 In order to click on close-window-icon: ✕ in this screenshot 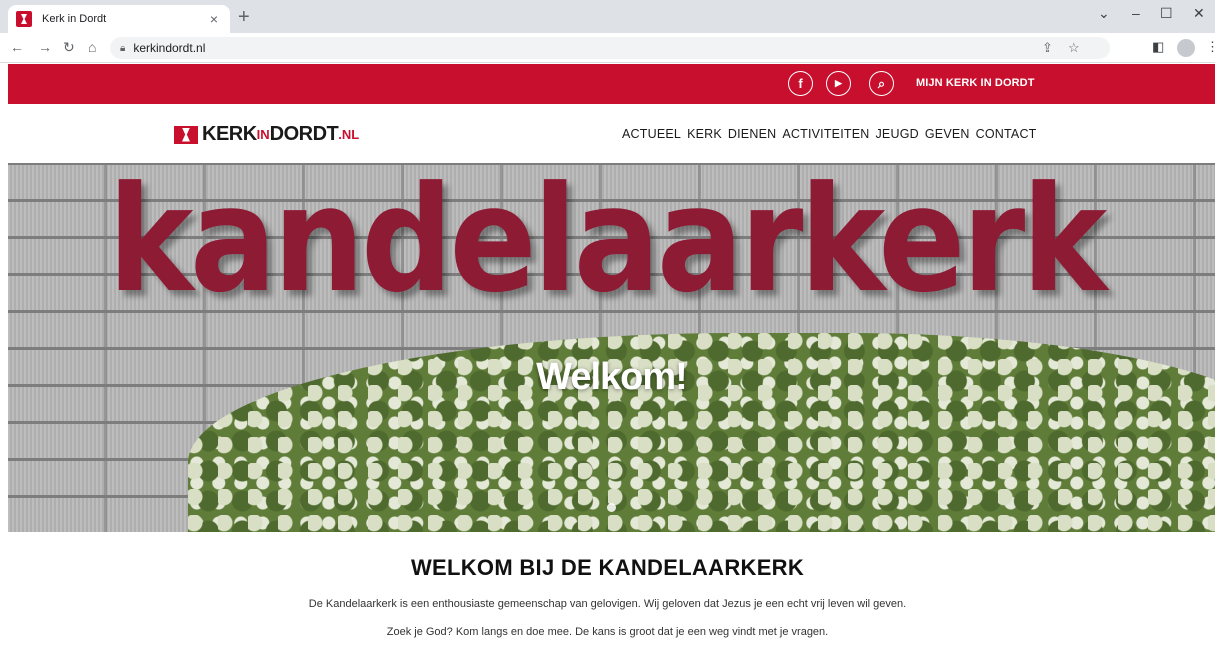, I will do `click(1199, 13)`.